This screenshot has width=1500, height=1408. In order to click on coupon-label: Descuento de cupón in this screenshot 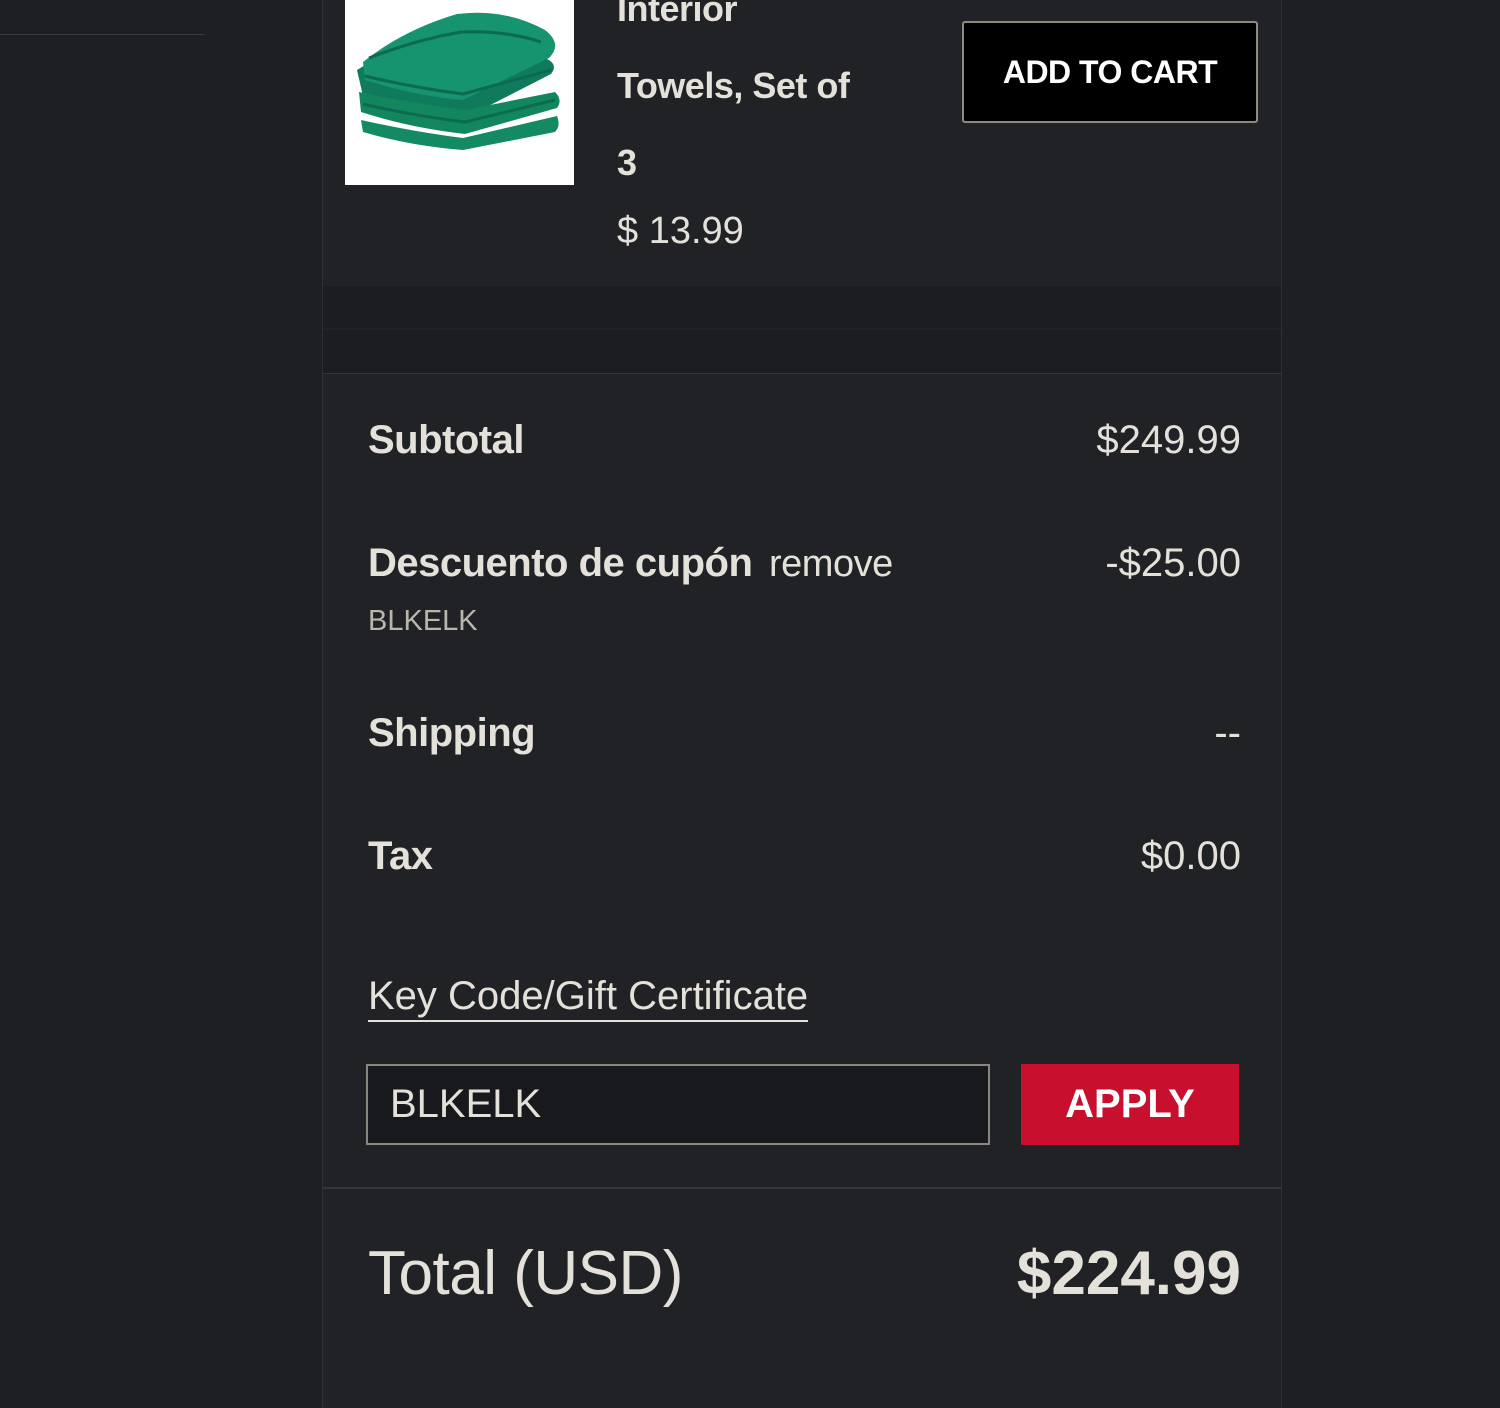, I will do `click(560, 563)`.